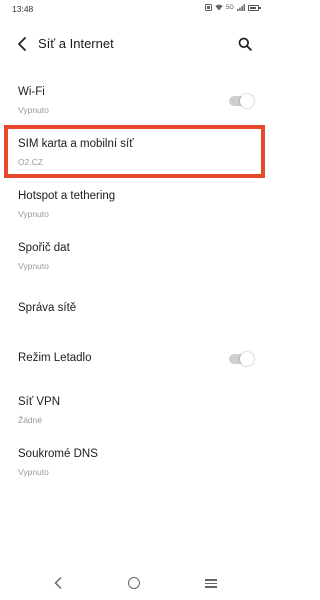  What do you see at coordinates (47, 308) in the screenshot?
I see `network-management-title: Správa sítě` at bounding box center [47, 308].